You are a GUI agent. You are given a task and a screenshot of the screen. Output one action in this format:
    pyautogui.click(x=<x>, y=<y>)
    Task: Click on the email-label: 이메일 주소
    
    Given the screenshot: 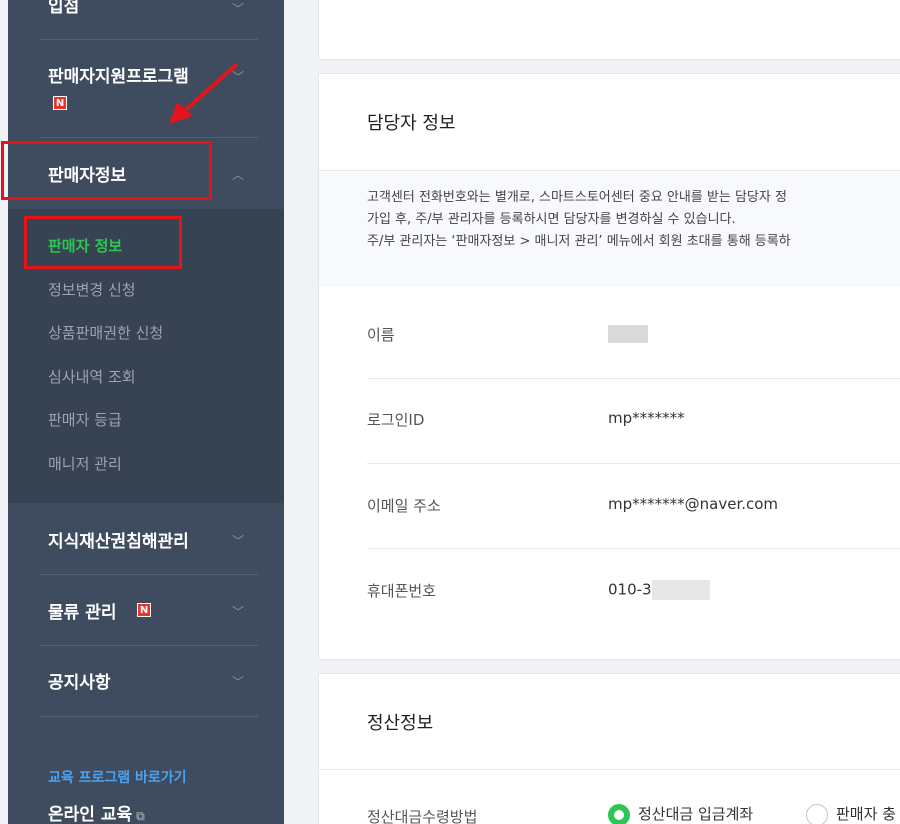 What is the action you would take?
    pyautogui.click(x=404, y=506)
    